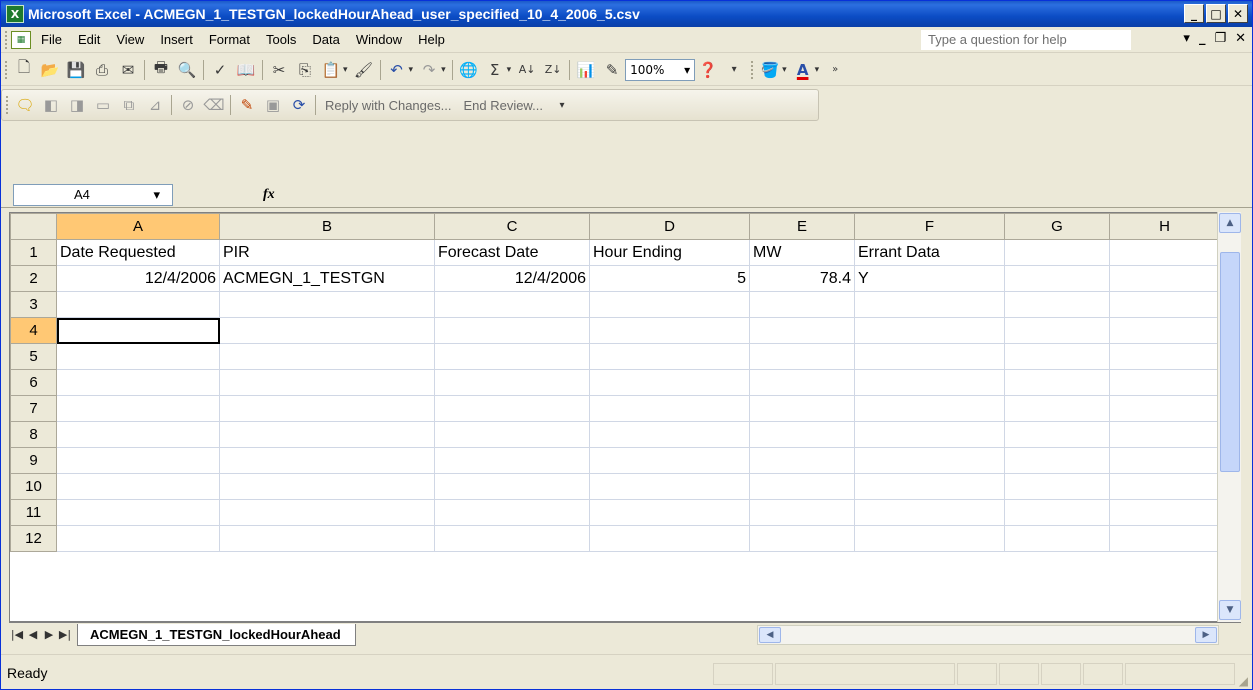 Image resolution: width=1253 pixels, height=690 pixels. What do you see at coordinates (33, 304) in the screenshot?
I see `row-header: 3` at bounding box center [33, 304].